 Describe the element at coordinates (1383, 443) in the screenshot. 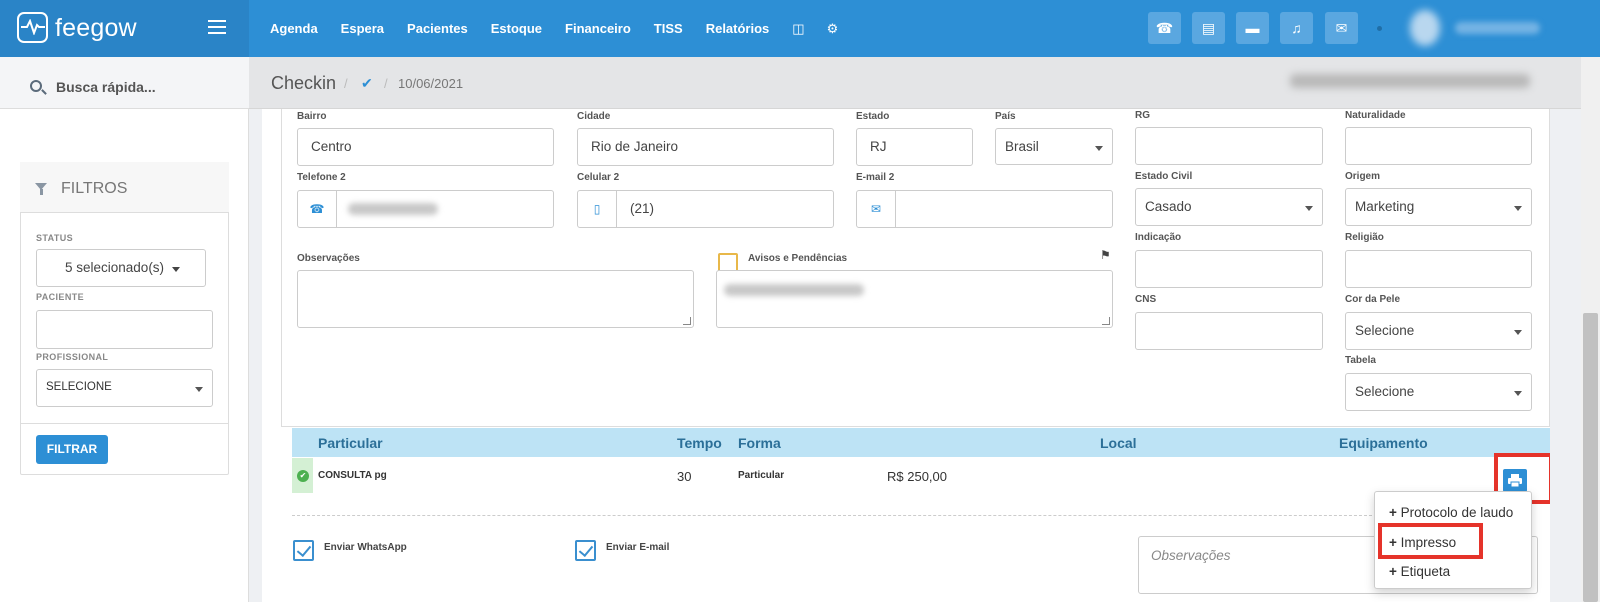

I see `col-equipamento: Equipamento` at that location.